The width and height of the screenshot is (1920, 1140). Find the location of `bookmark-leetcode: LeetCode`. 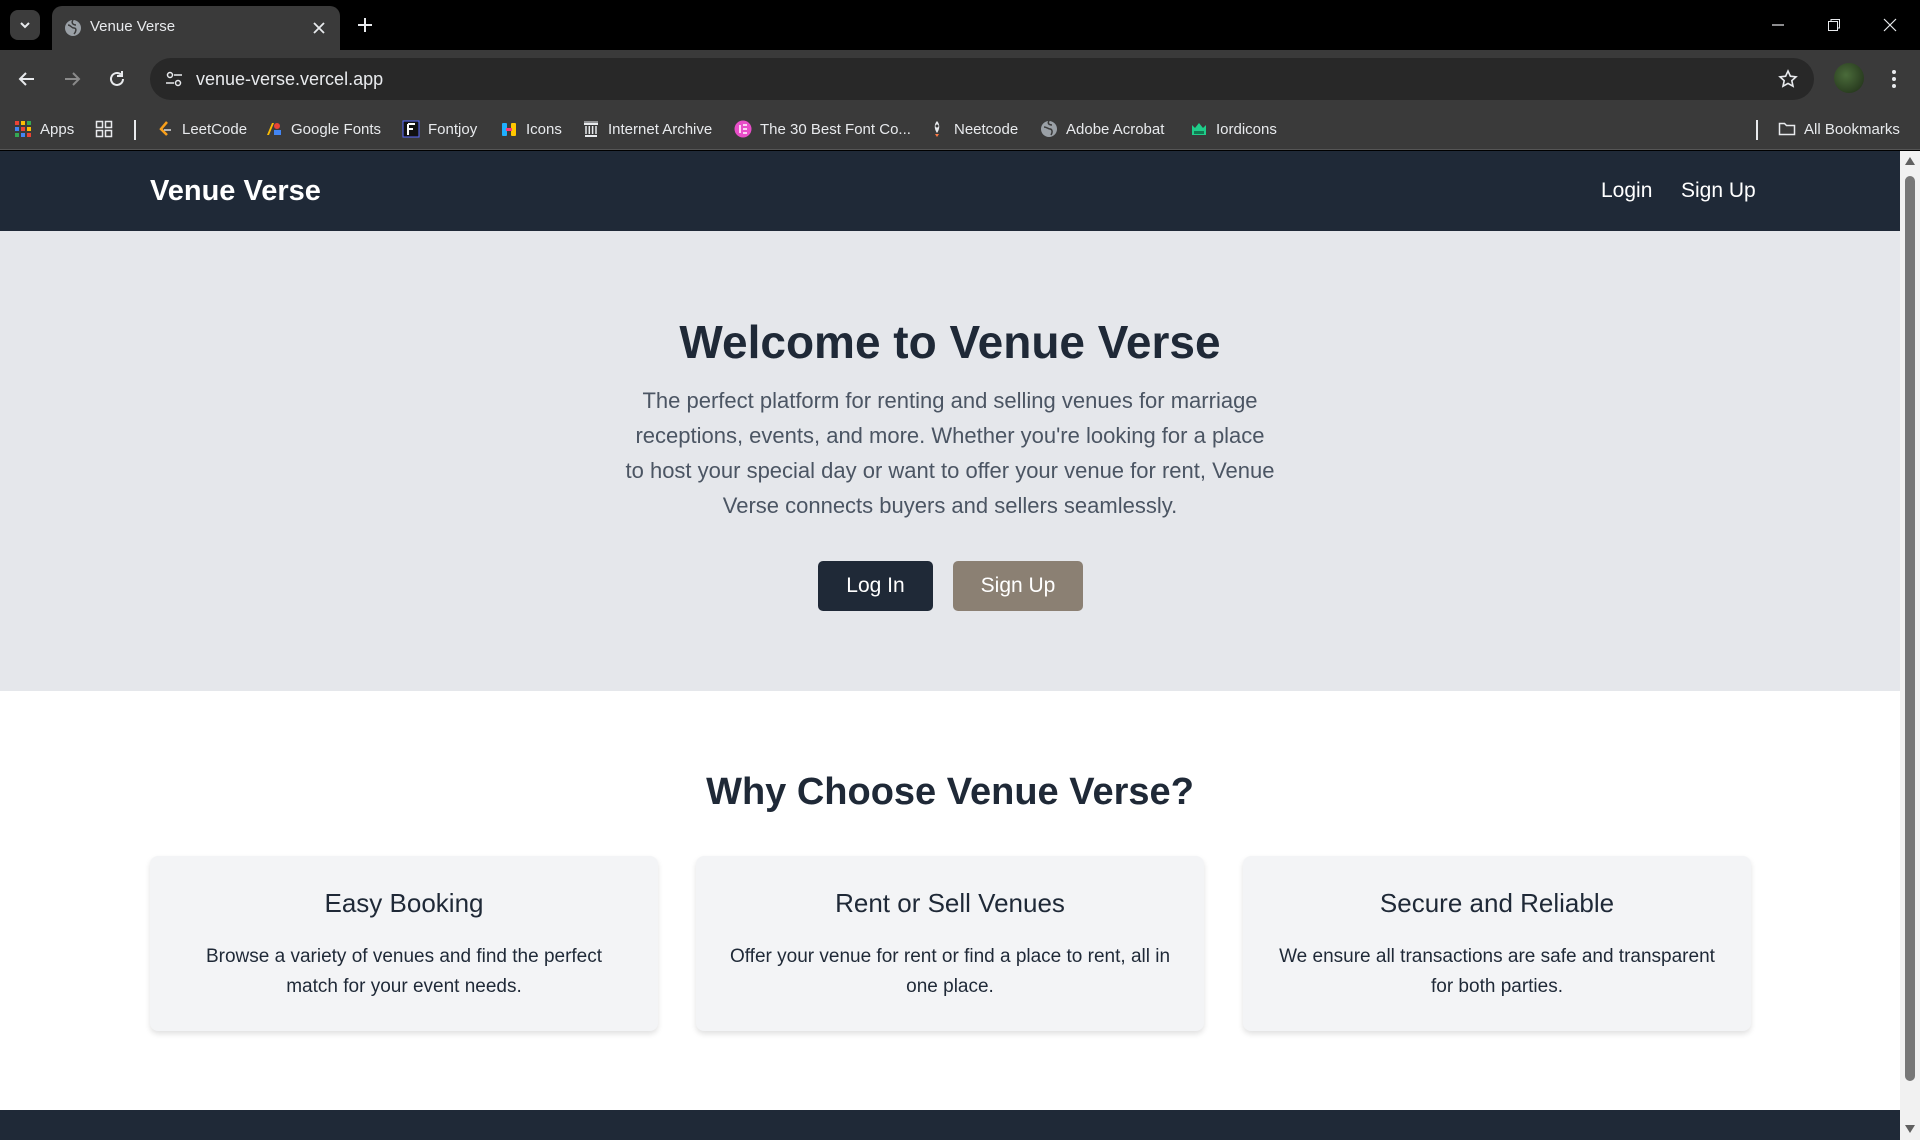

bookmark-leetcode: LeetCode is located at coordinates (201, 129).